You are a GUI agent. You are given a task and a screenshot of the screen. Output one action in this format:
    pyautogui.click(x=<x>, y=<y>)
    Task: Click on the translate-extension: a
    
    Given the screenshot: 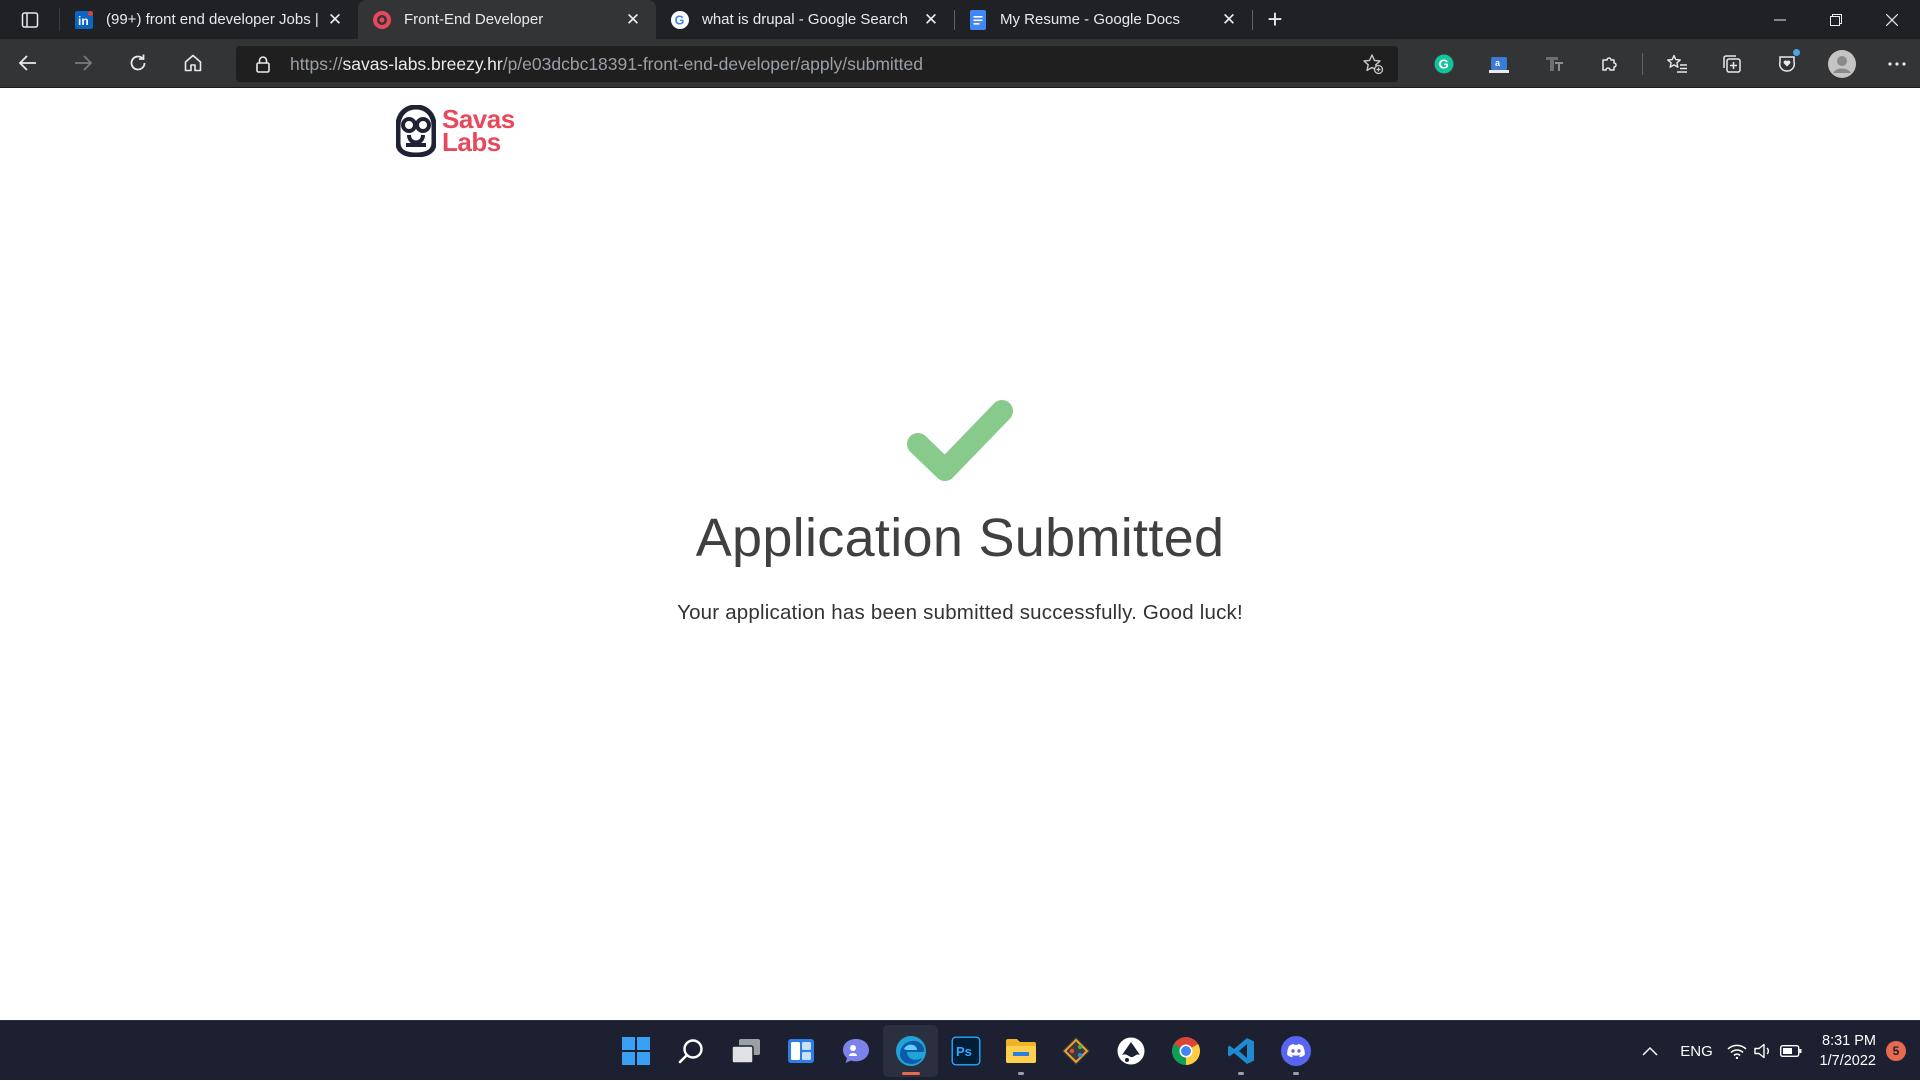 What is the action you would take?
    pyautogui.click(x=1498, y=63)
    